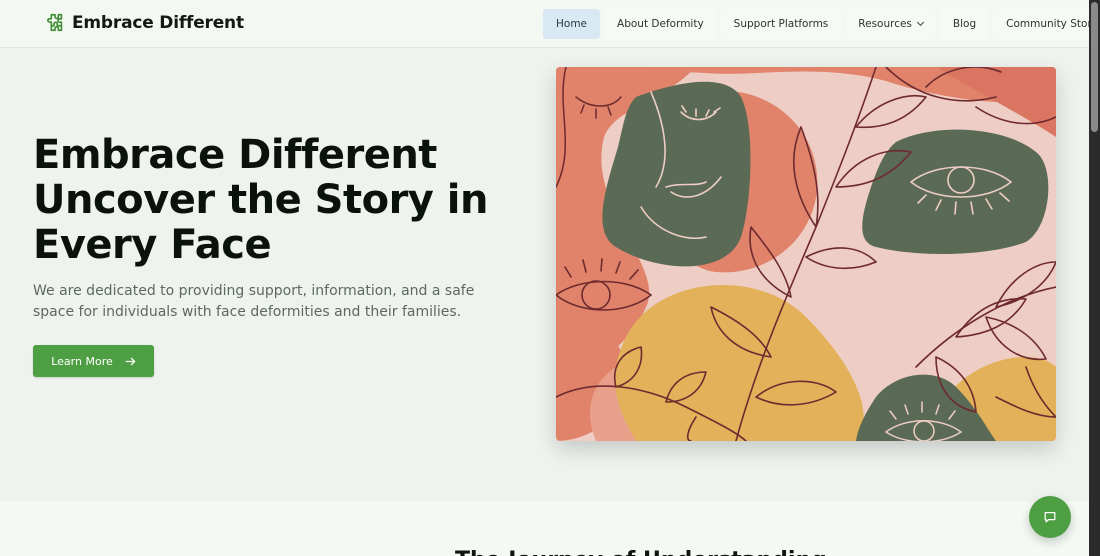  I want to click on nav-label: Support Platforms, so click(781, 24).